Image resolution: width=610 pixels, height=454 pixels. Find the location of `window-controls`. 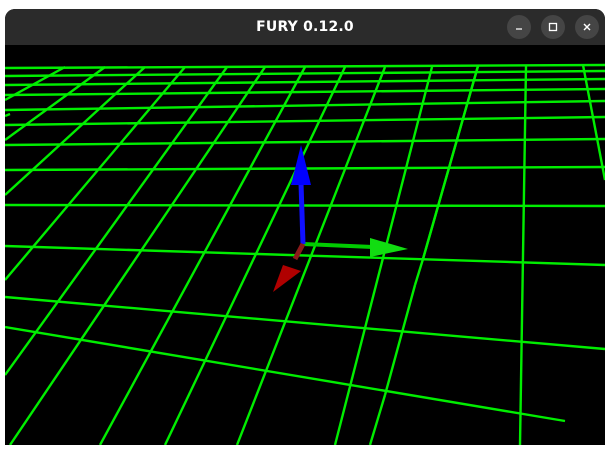

window-controls is located at coordinates (553, 27).